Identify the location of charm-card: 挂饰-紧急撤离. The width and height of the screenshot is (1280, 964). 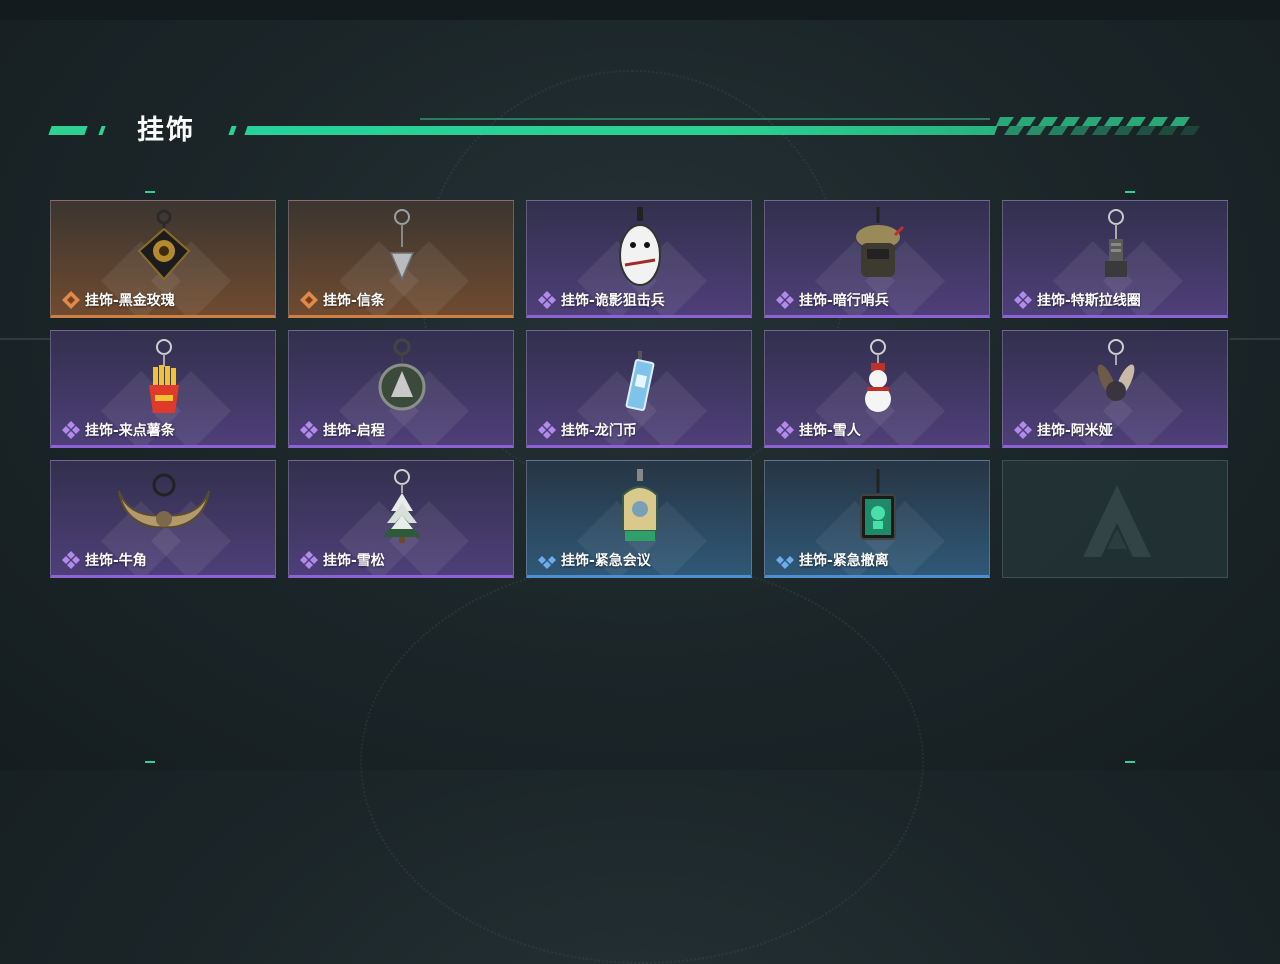
(877, 519).